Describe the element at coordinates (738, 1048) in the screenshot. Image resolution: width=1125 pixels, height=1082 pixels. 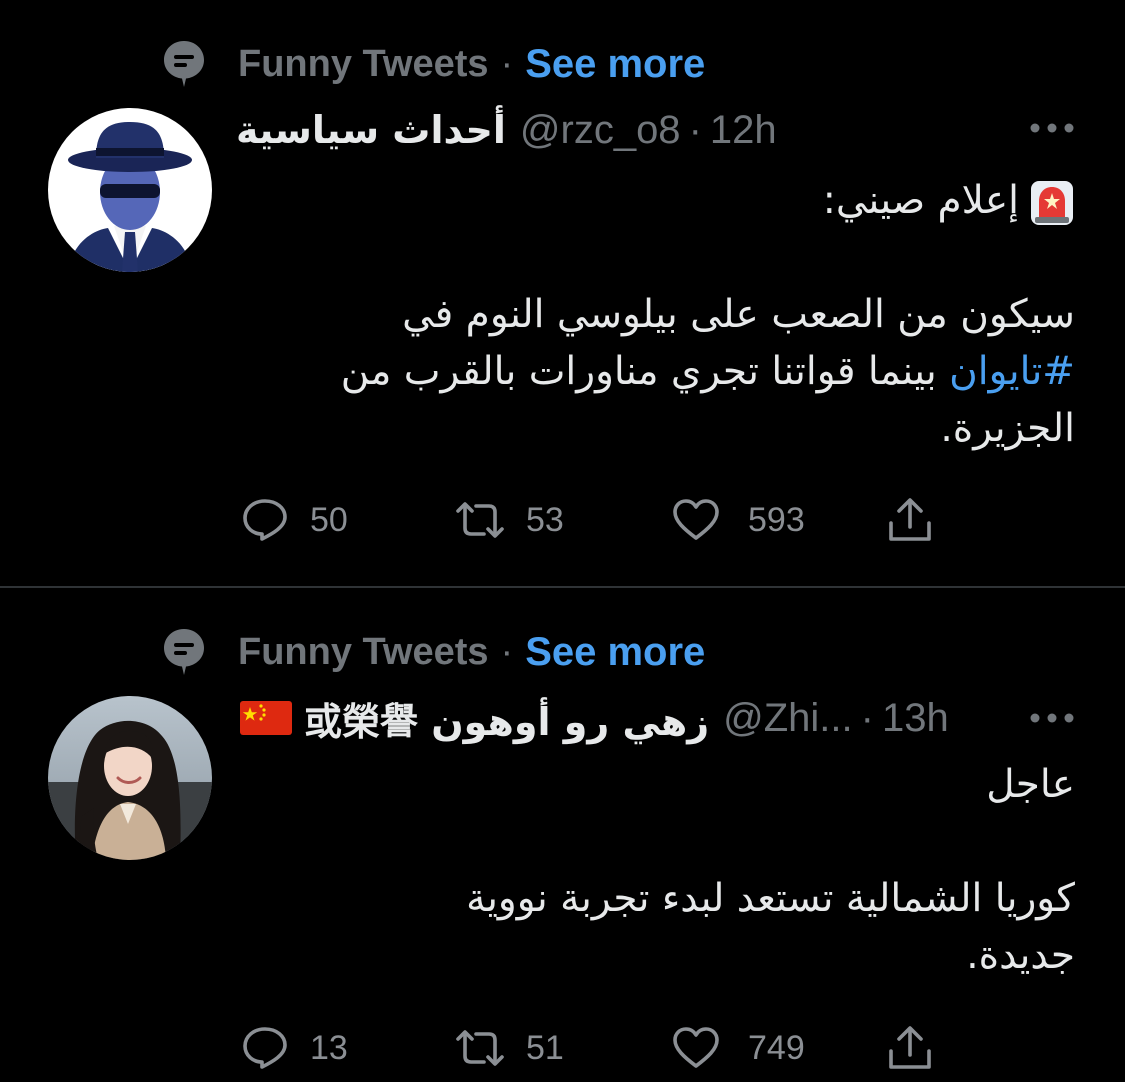
I see `like-button: 749` at that location.